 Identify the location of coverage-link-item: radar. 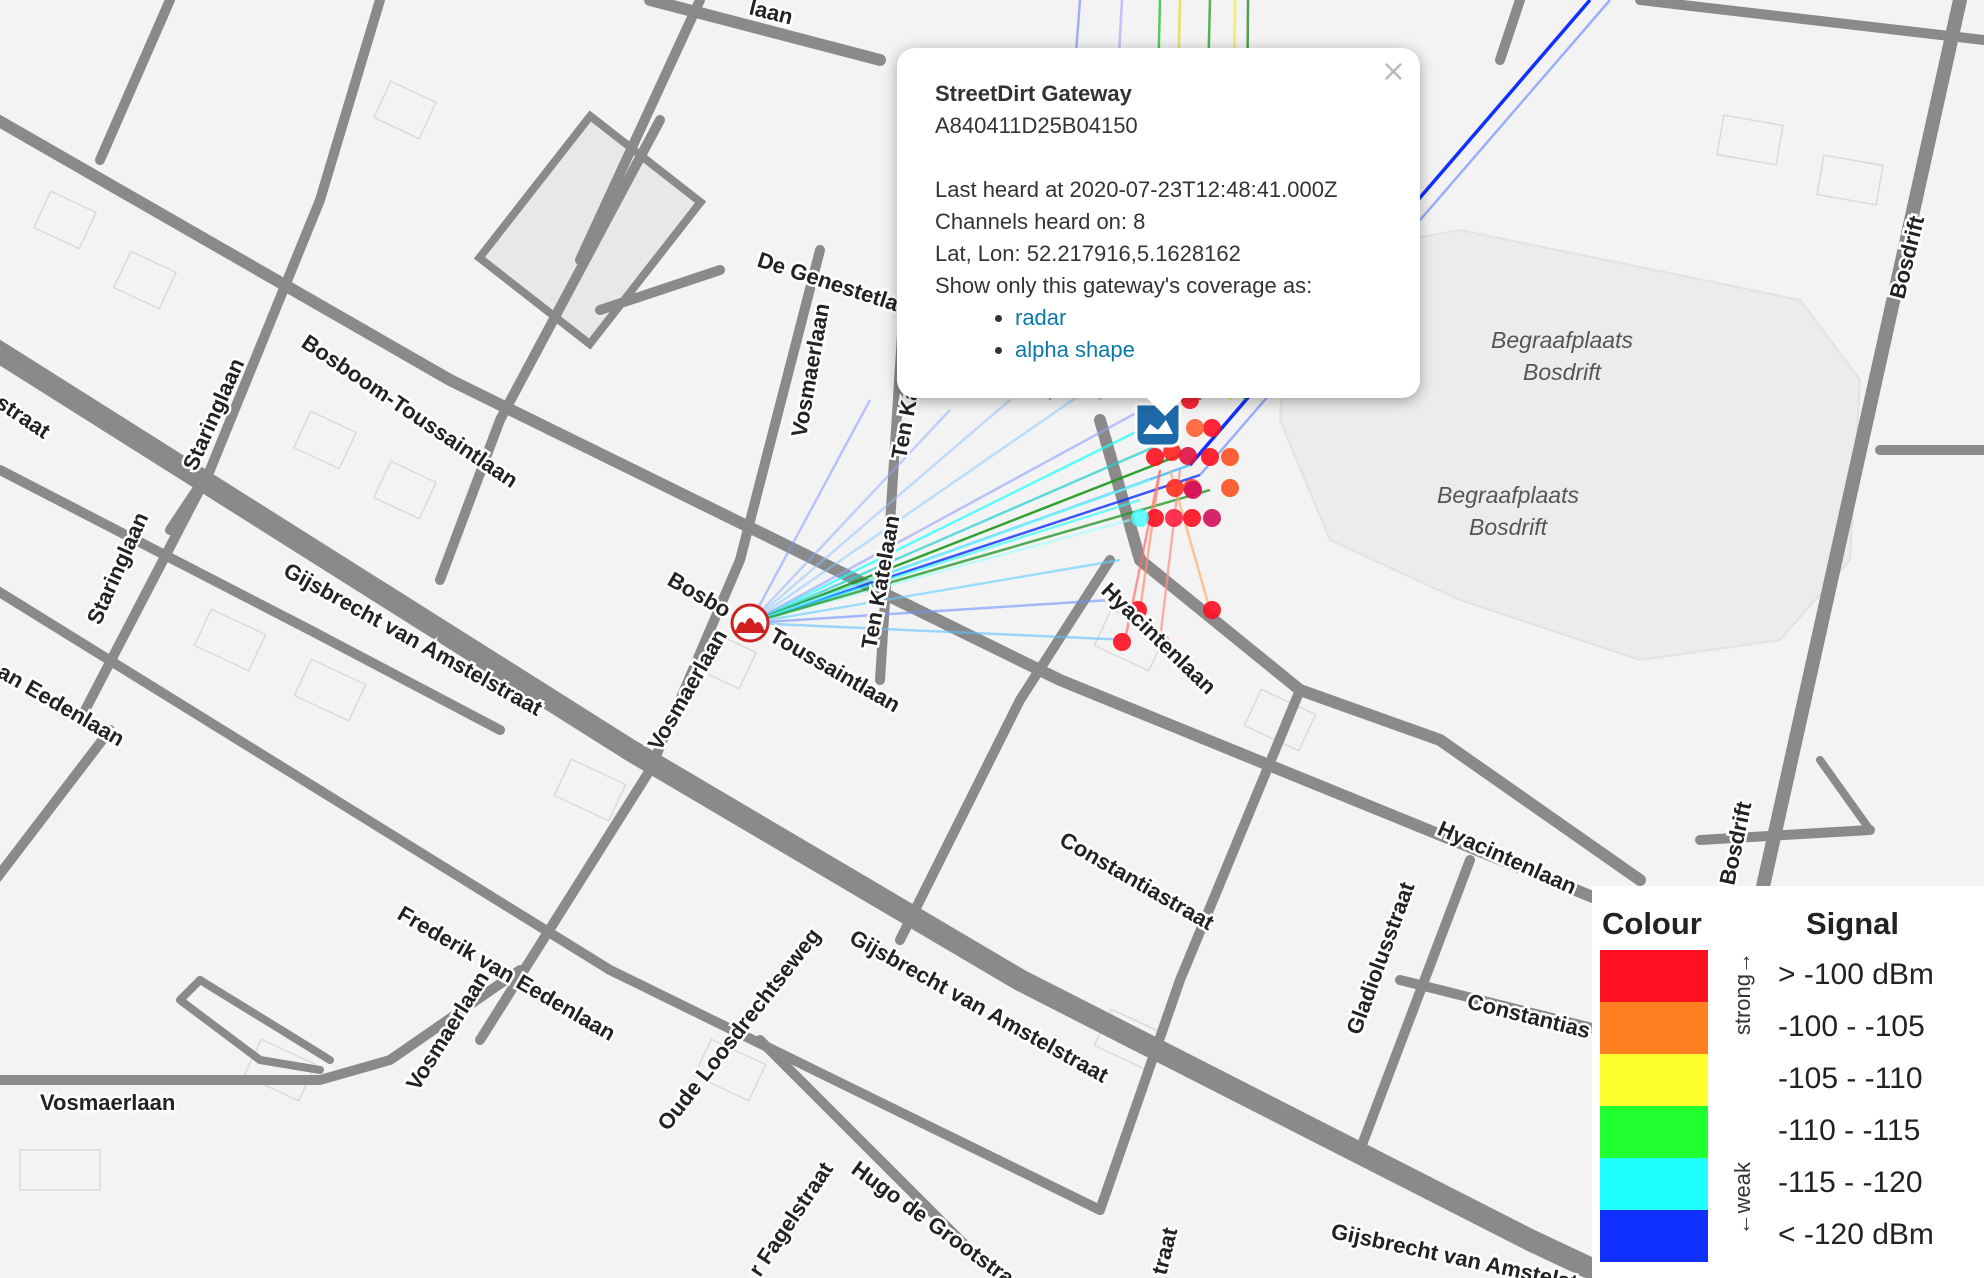
(1217, 318).